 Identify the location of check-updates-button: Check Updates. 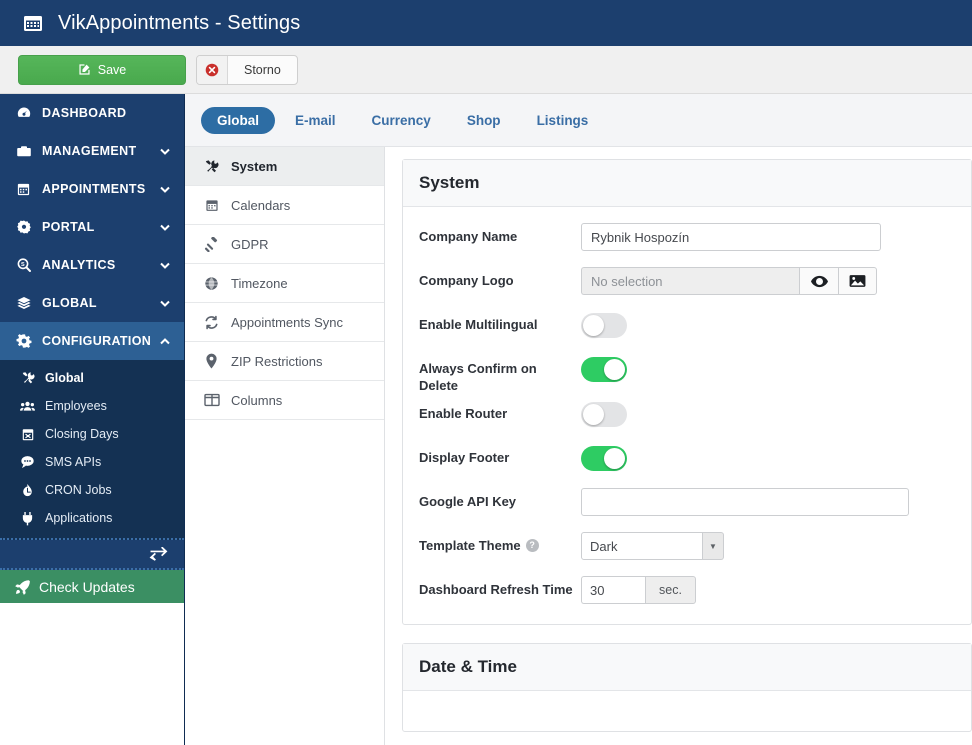
(92, 586).